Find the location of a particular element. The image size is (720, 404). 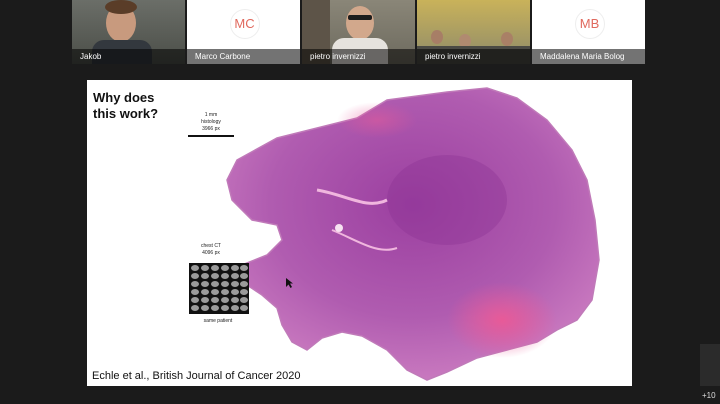

ct-line-1: chest CT is located at coordinates (210, 246).